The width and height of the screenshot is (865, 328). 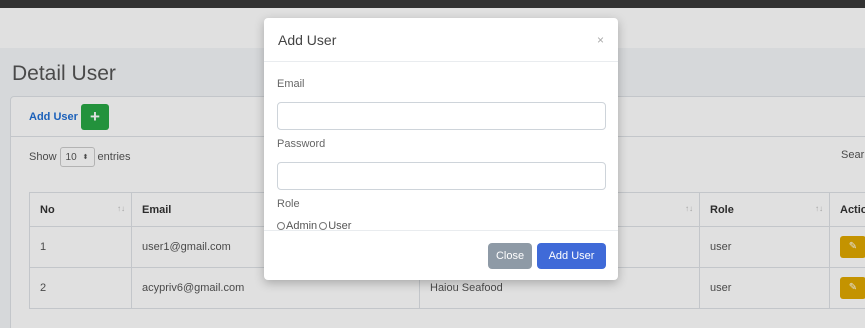 I want to click on password-field, so click(x=441, y=176).